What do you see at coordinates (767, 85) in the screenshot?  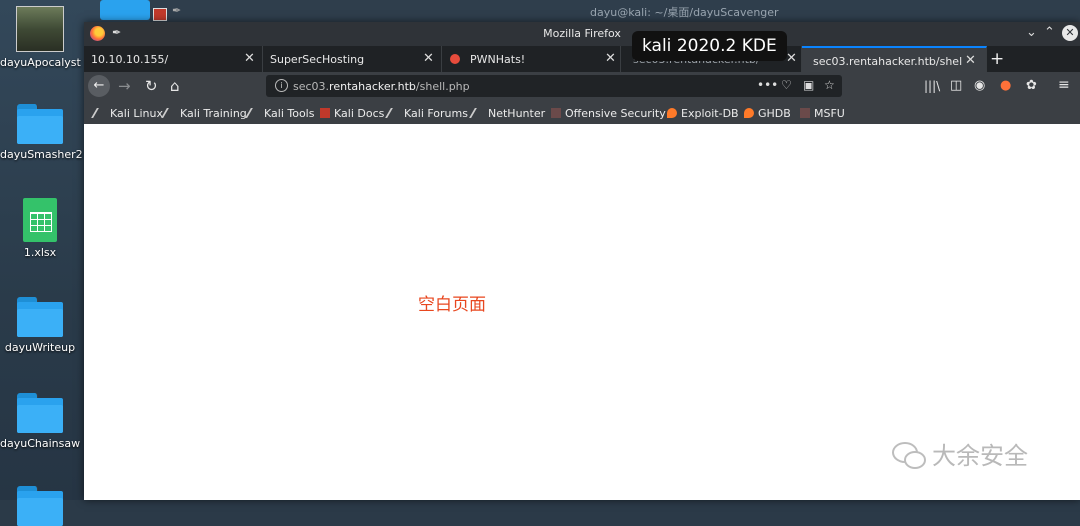 I see `page-actions-icon: •••` at bounding box center [767, 85].